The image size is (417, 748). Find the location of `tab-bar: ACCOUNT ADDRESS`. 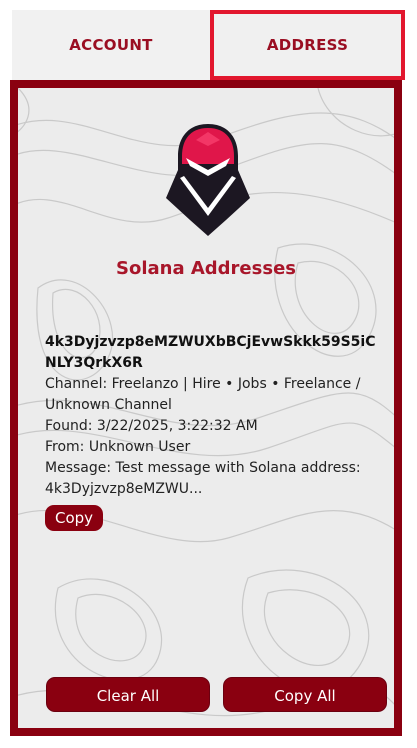

tab-bar: ACCOUNT ADDRESS is located at coordinates (208, 45).